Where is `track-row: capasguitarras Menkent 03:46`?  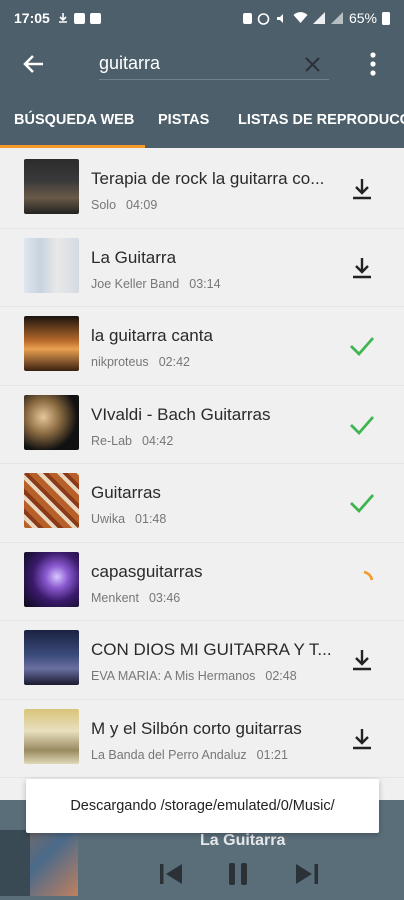
track-row: capasguitarras Menkent 03:46 is located at coordinates (202, 582).